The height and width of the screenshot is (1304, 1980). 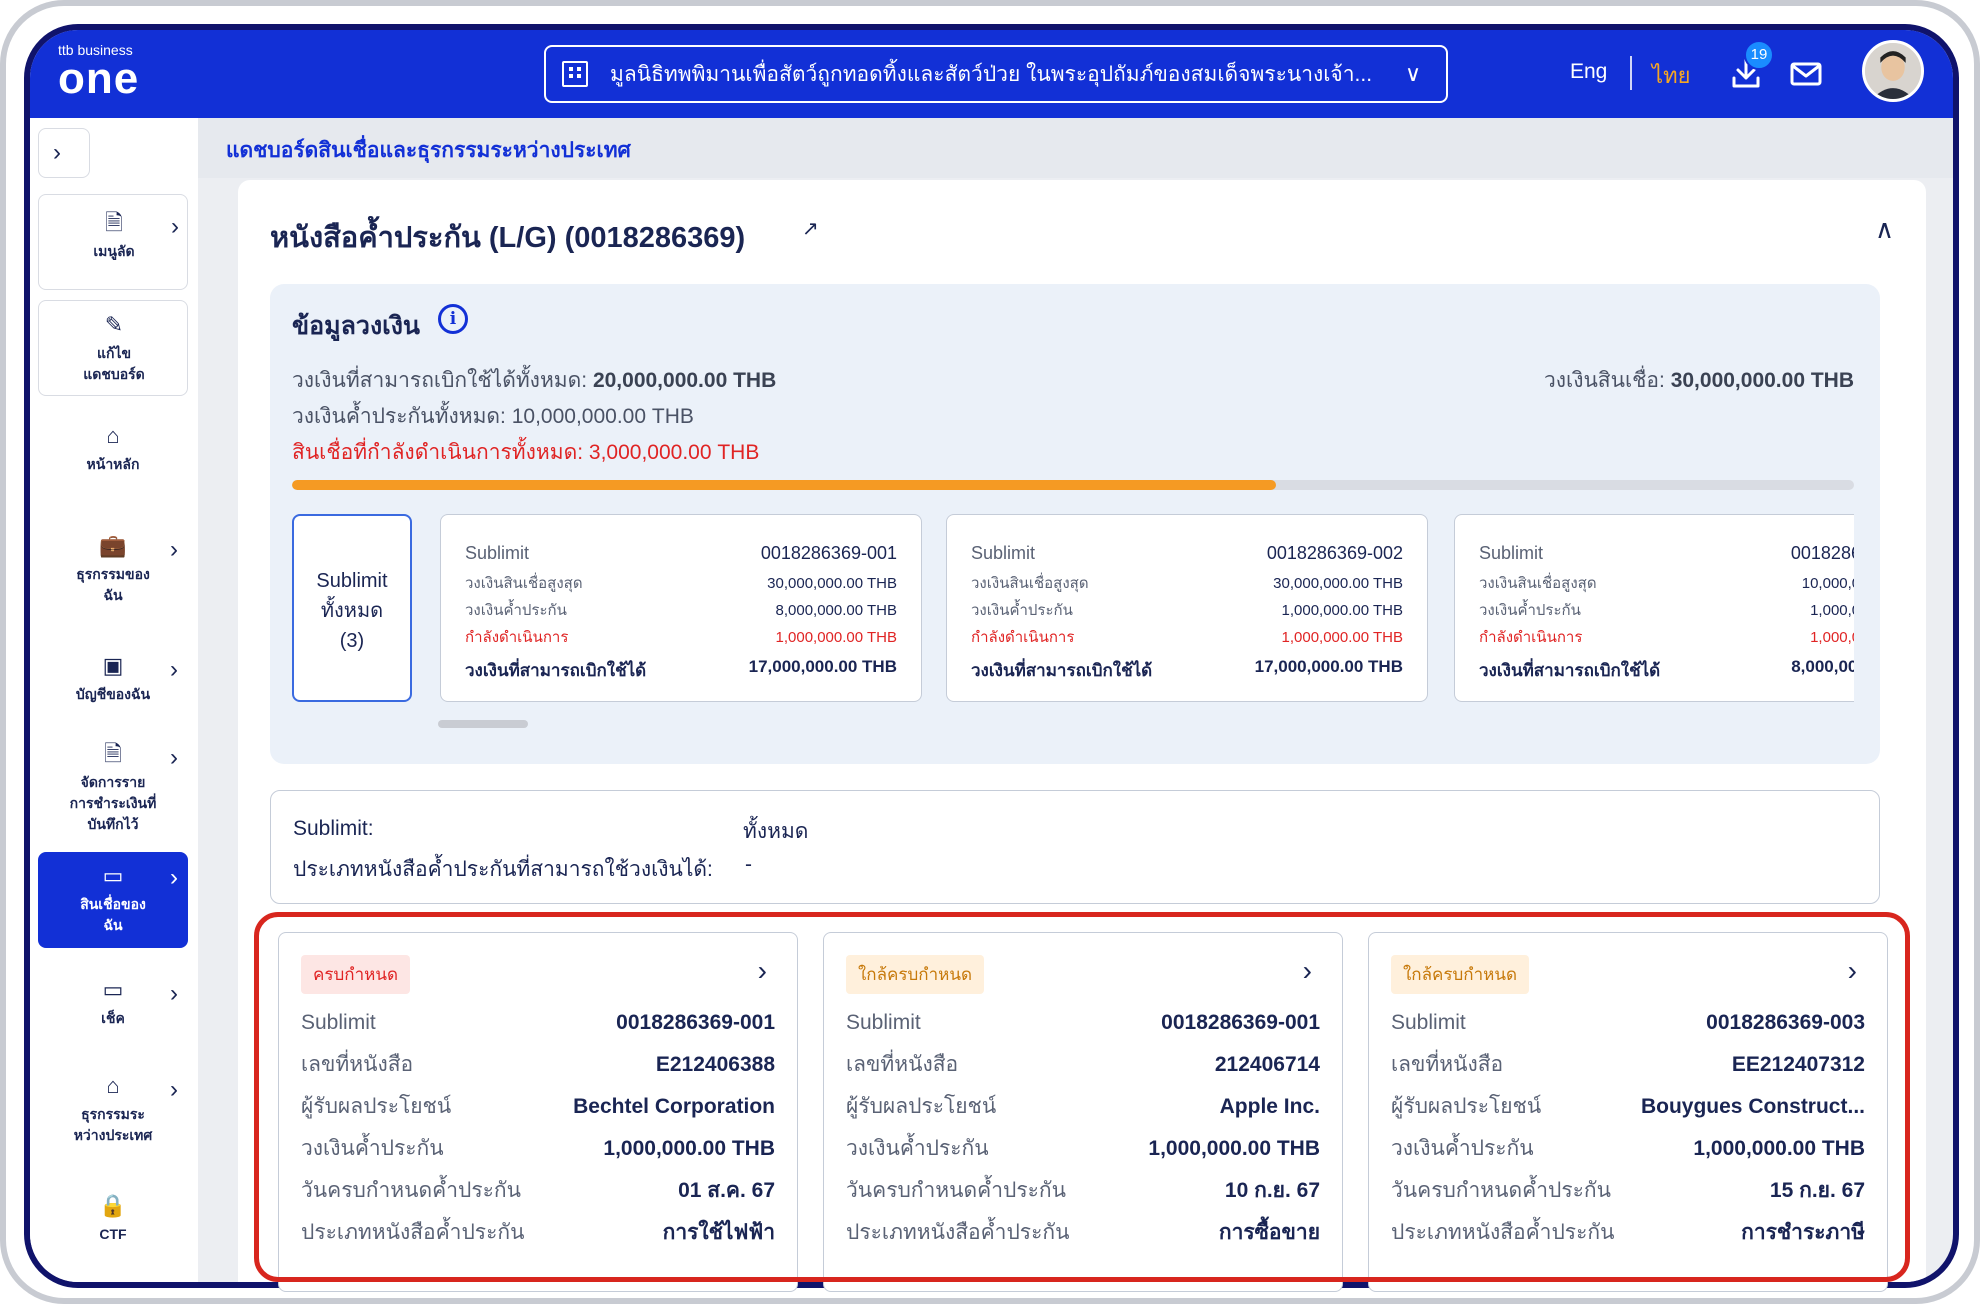 I want to click on sidebar-item-label: CTF, so click(x=113, y=1234).